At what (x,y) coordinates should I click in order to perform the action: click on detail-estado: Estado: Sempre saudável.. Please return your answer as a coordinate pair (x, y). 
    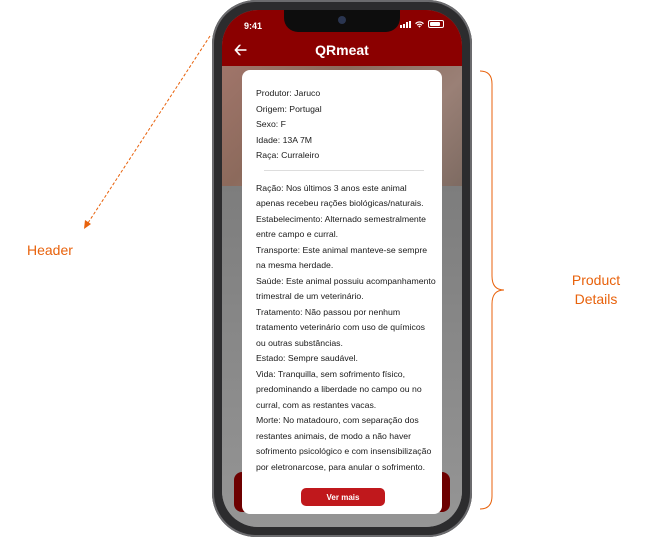
    Looking at the image, I should click on (307, 358).